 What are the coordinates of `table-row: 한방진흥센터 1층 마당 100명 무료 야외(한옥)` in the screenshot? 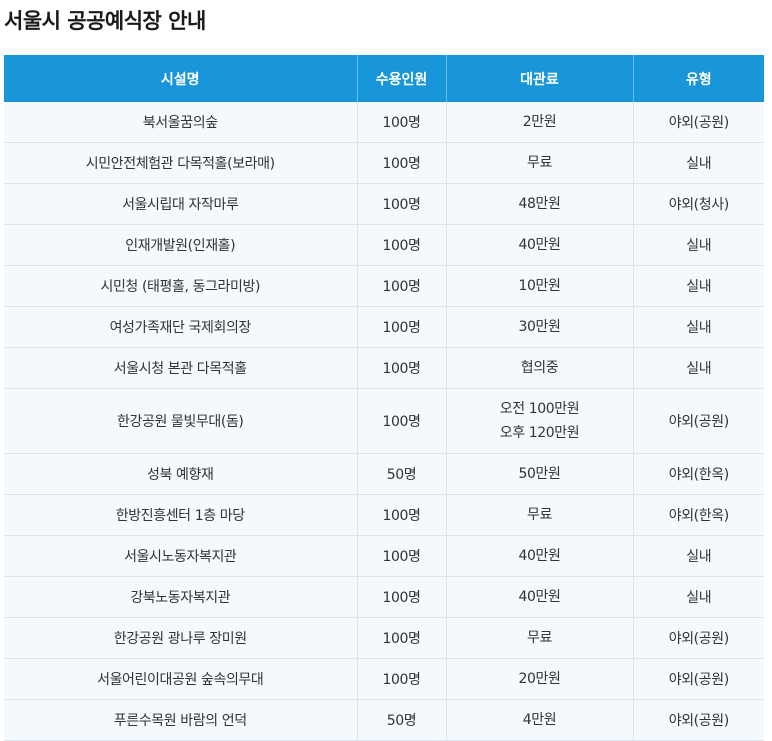 It's located at (384, 515).